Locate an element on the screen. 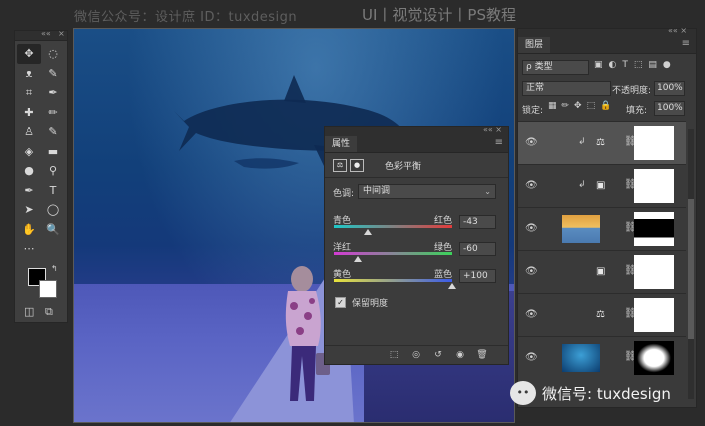 This screenshot has height=426, width=705. healing-brush-tool-icon: ✚ is located at coordinates (29, 113).